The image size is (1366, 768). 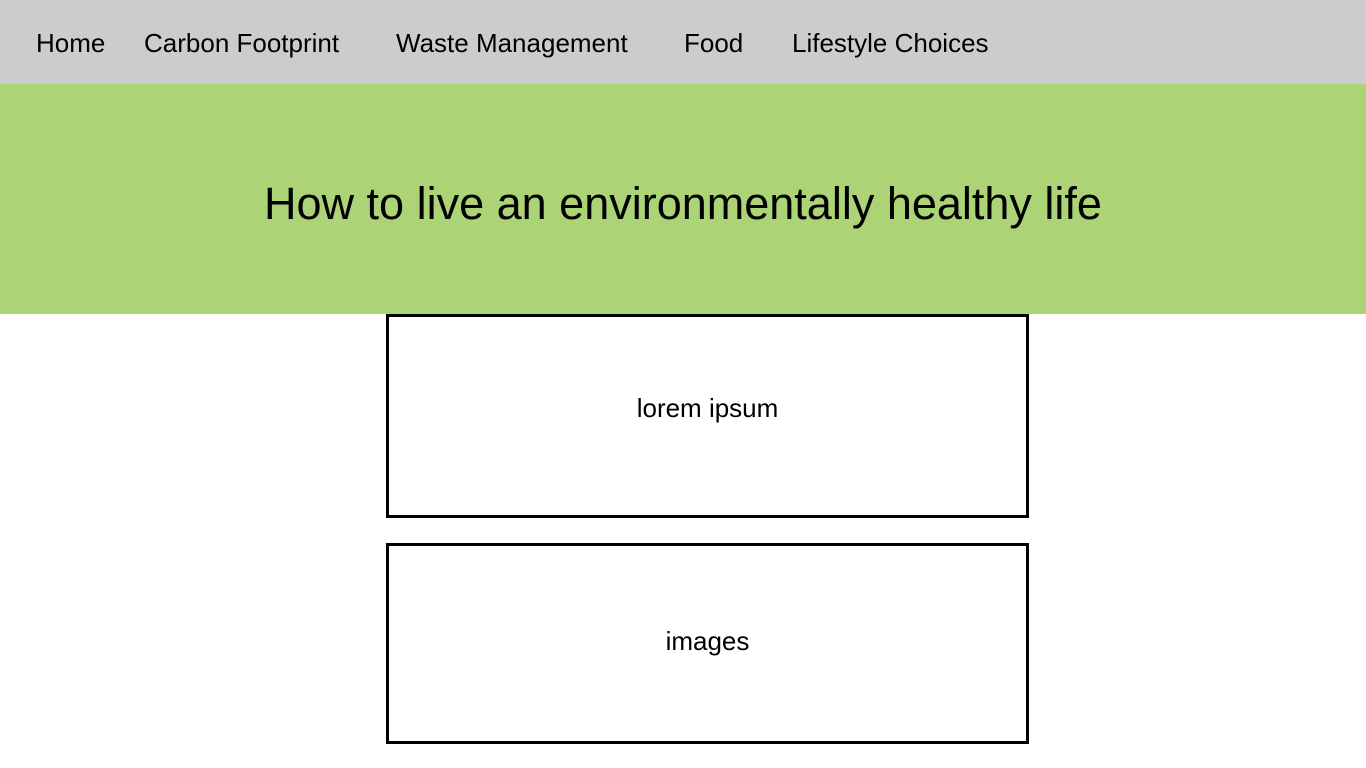 What do you see at coordinates (241, 43) in the screenshot?
I see `nav-carbon-footprint: Carbon Footprint` at bounding box center [241, 43].